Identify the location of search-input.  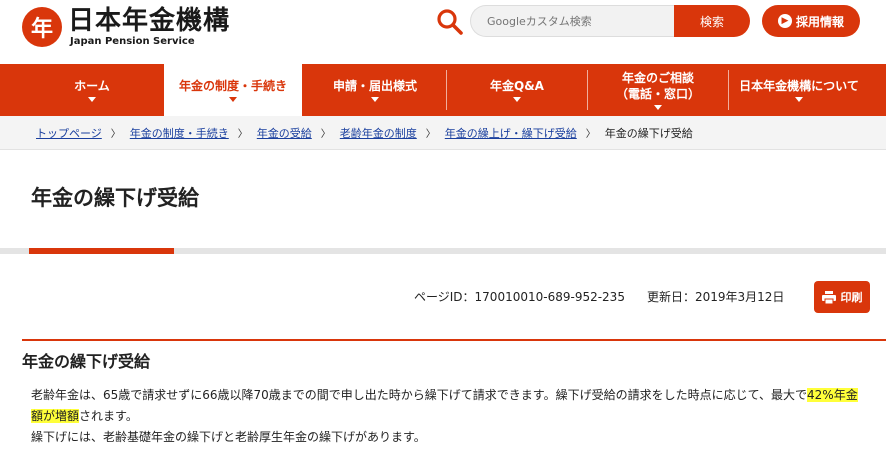
(572, 21).